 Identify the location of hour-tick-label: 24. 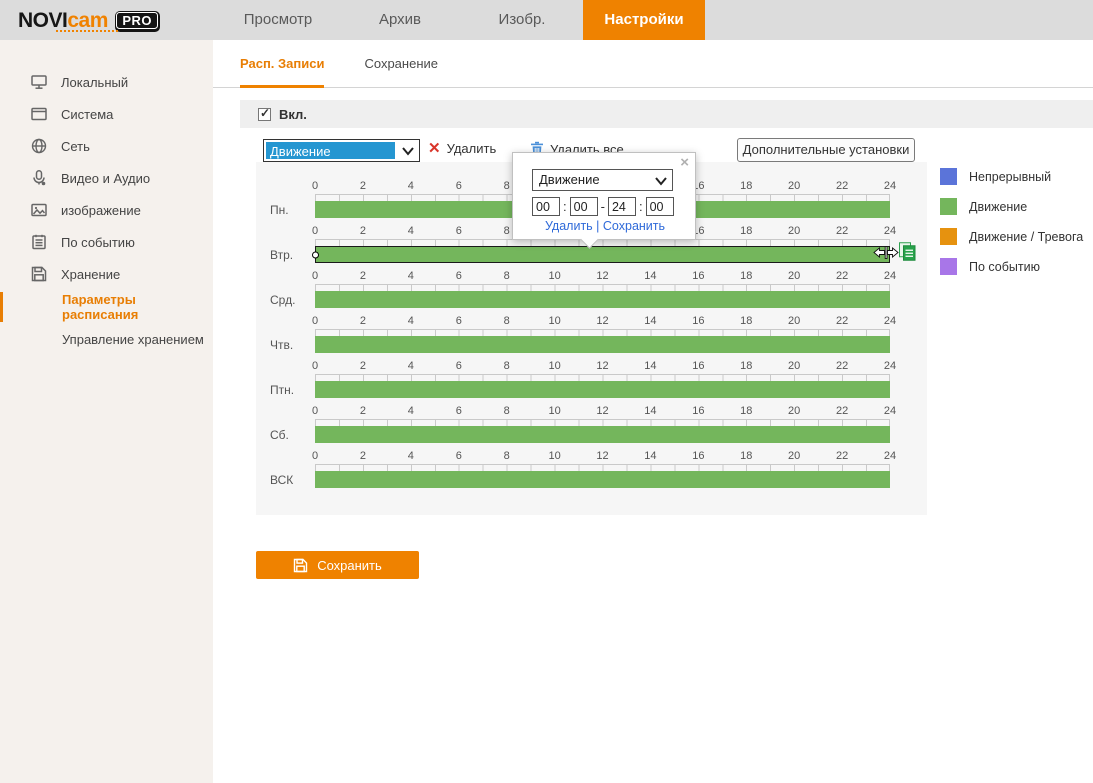
(890, 456).